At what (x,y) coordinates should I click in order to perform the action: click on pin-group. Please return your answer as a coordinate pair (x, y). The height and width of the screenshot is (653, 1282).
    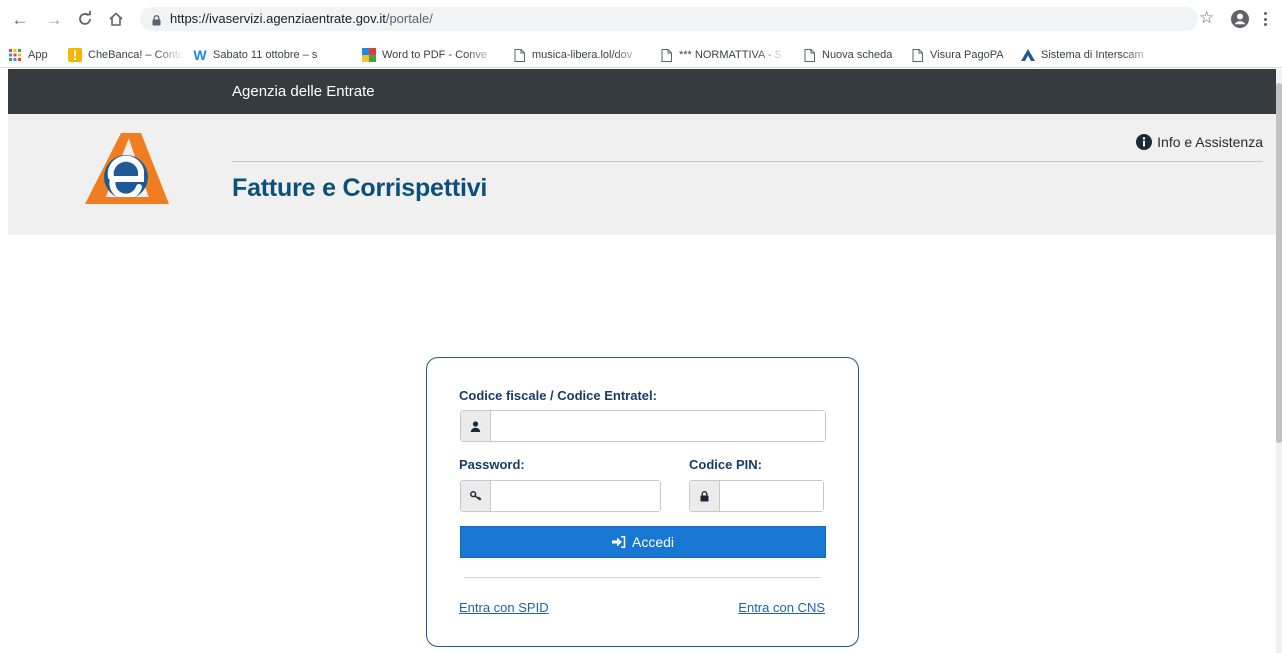
    Looking at the image, I should click on (756, 496).